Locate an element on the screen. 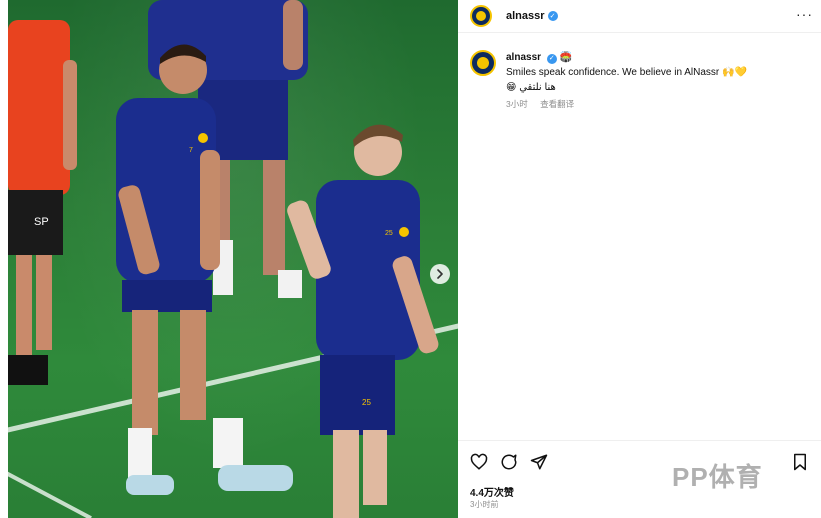  caption-avatar is located at coordinates (483, 63).